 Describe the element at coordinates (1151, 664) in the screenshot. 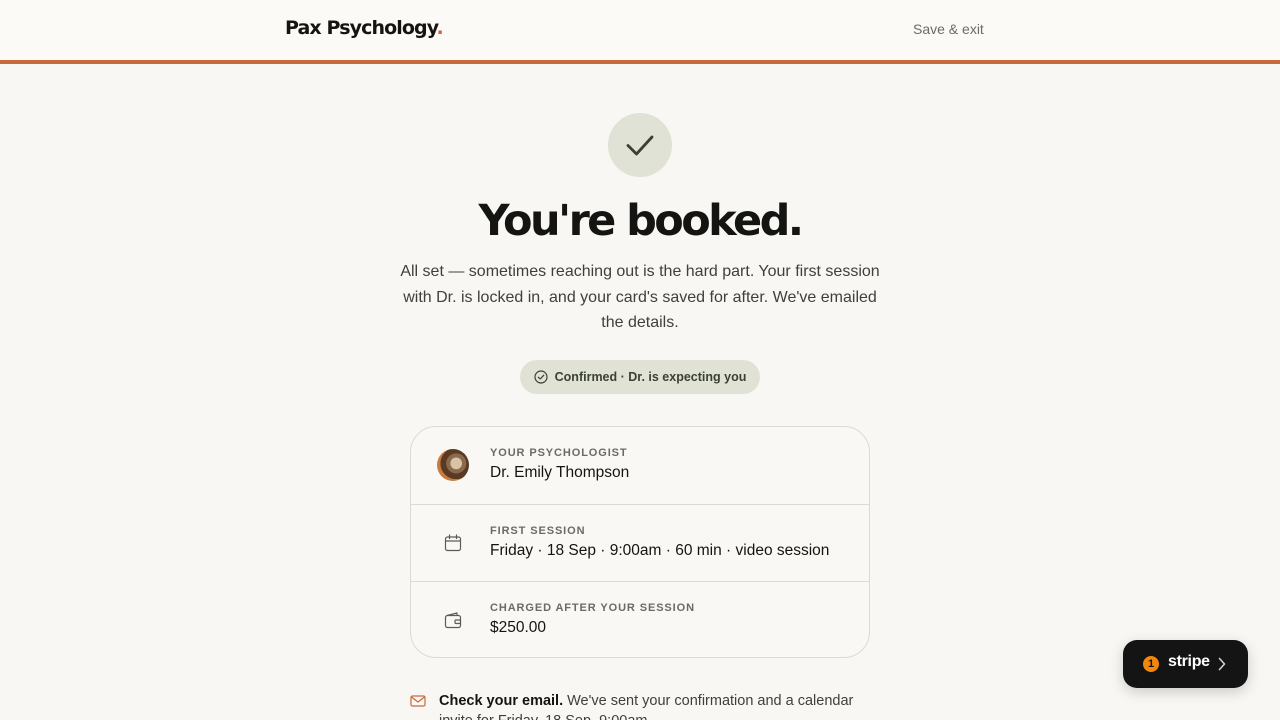

I see `notification-count: 1` at that location.